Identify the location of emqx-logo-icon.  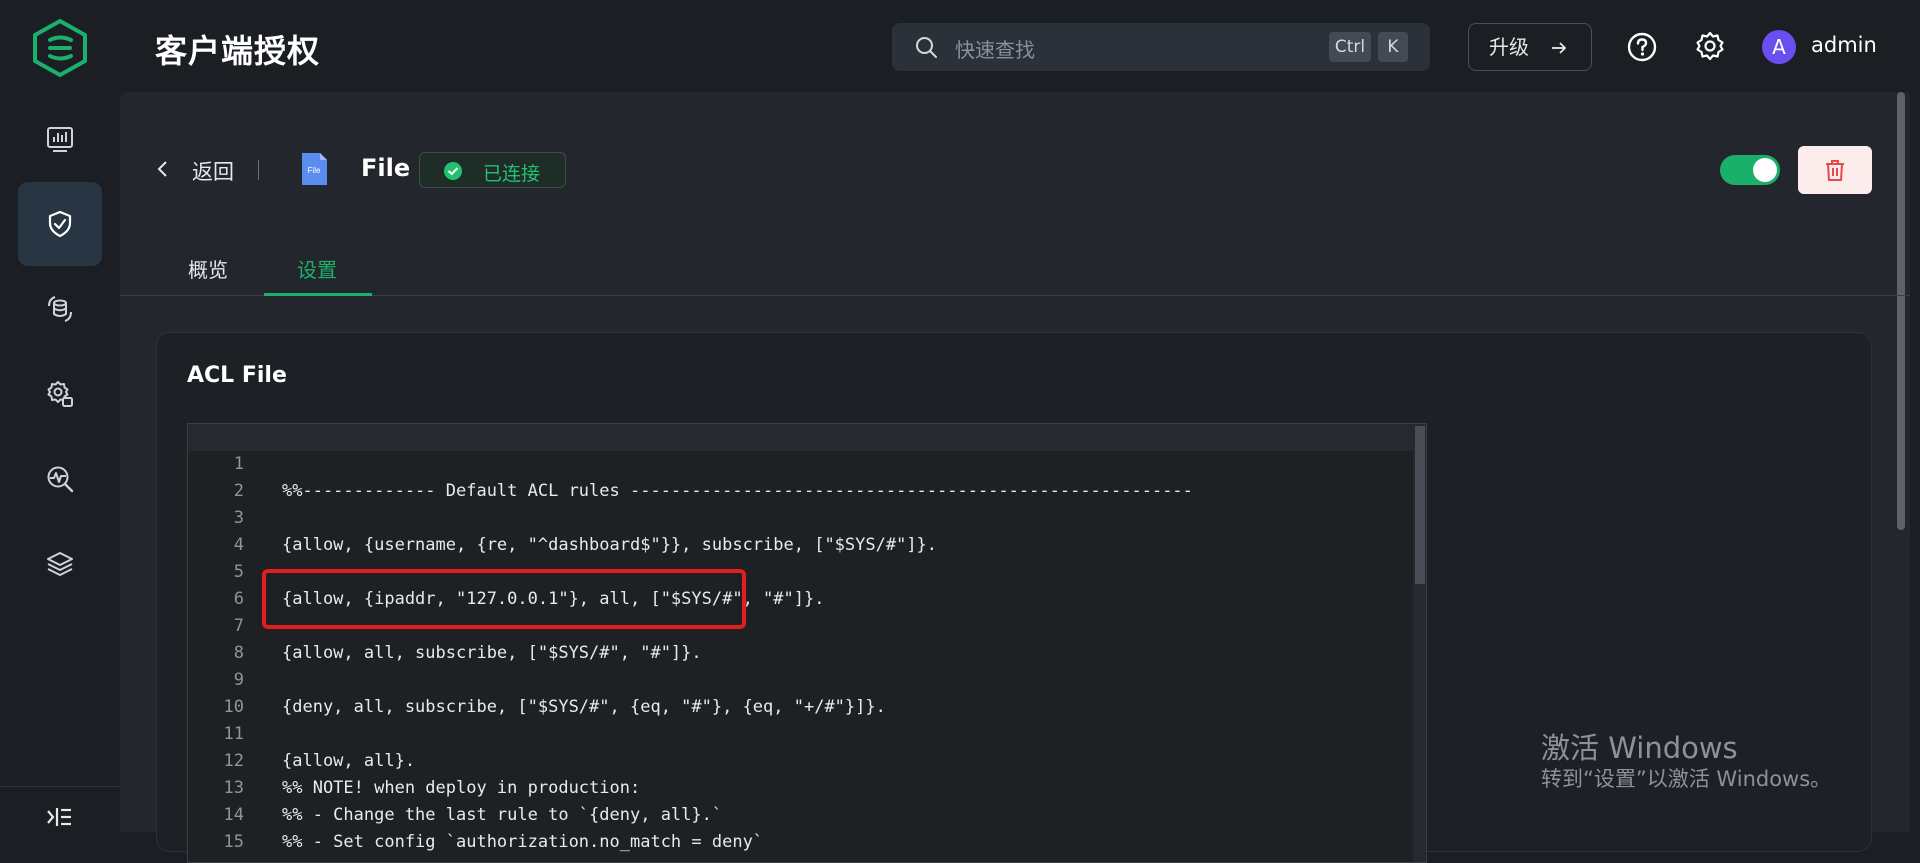
(60, 48).